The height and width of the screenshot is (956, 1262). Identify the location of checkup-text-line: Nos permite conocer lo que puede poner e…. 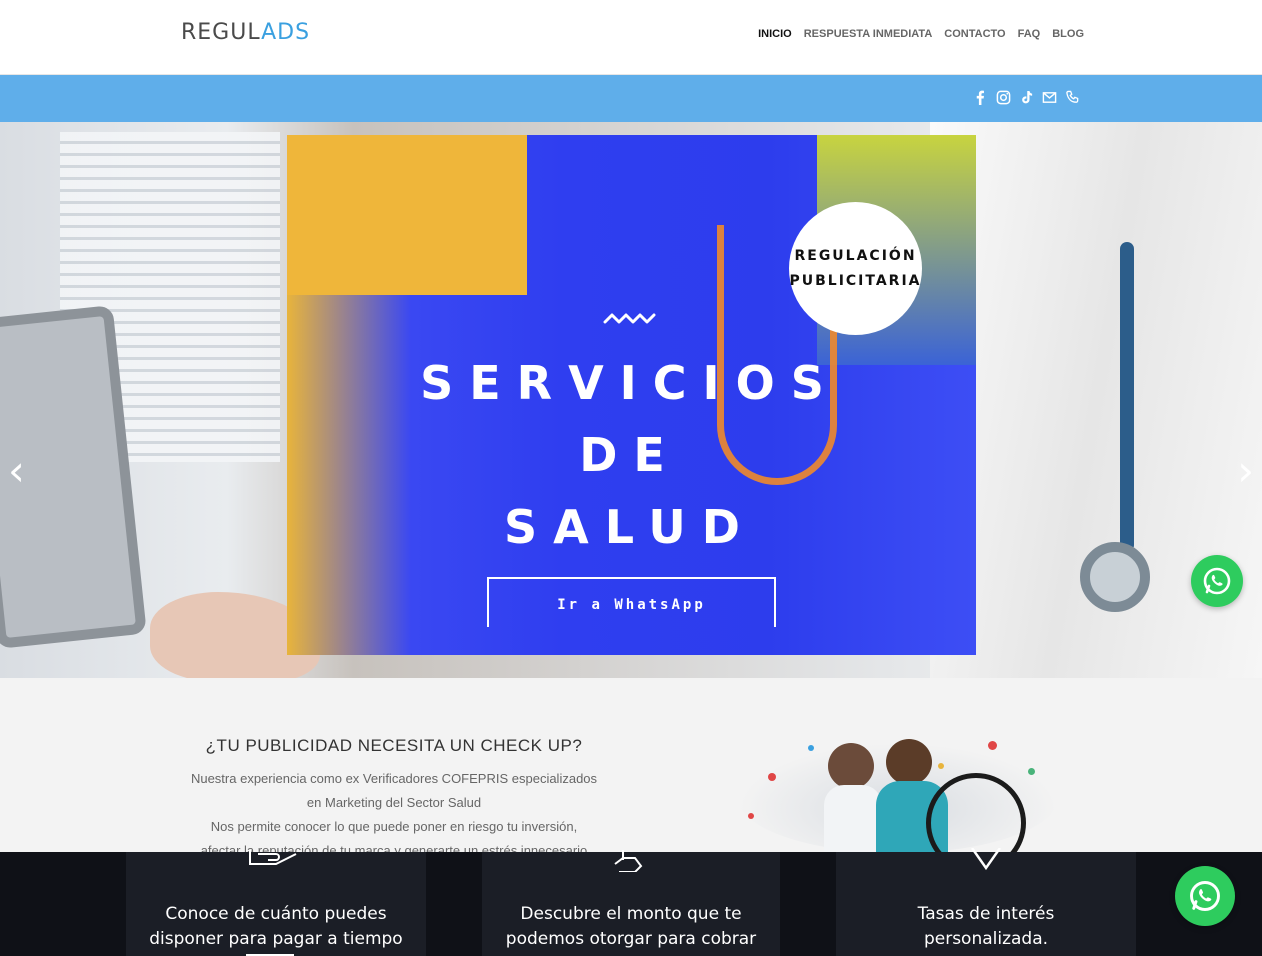
(394, 826).